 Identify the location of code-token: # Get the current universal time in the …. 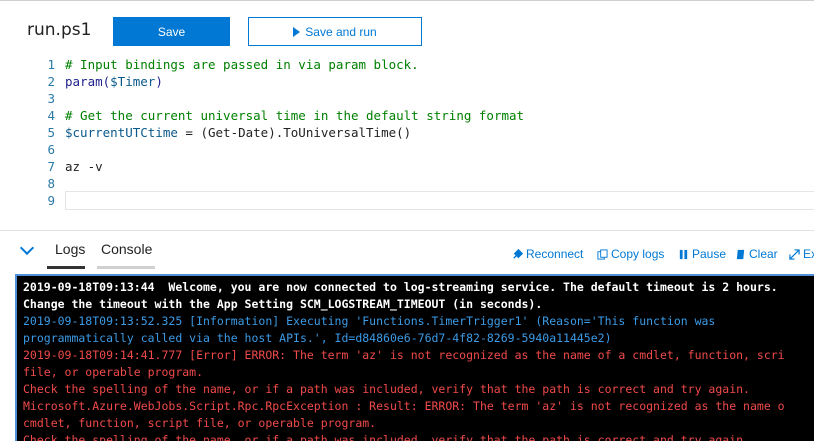
(295, 115).